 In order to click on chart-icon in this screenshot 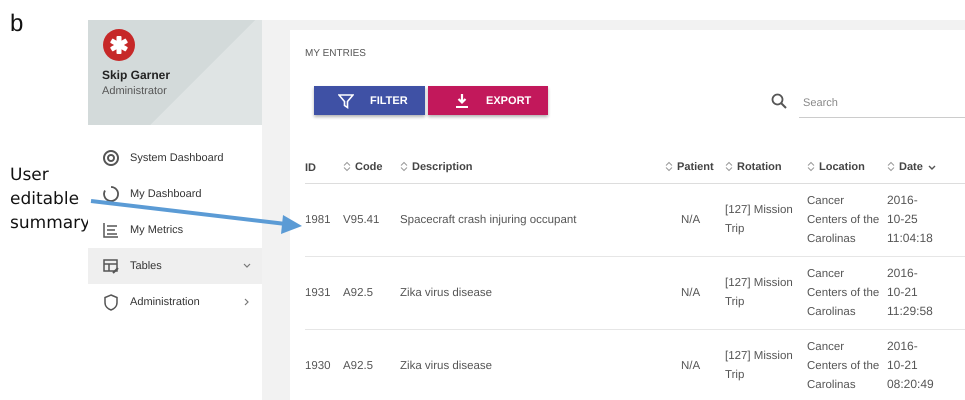, I will do `click(111, 230)`.